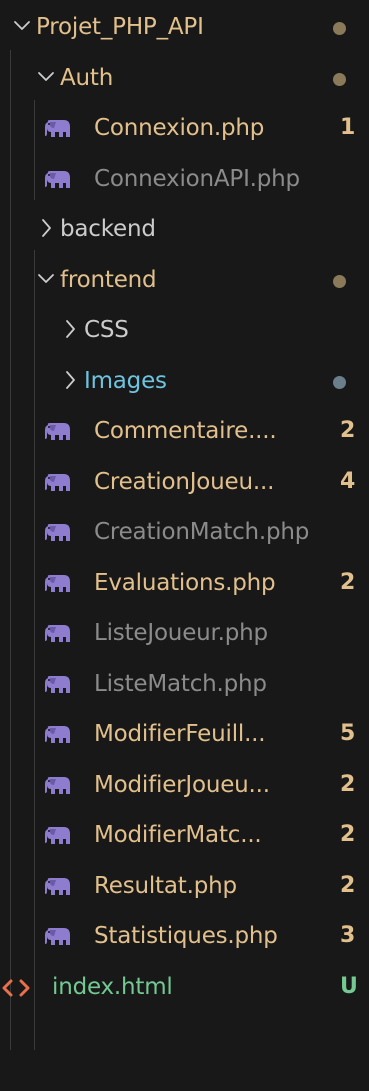 The image size is (369, 1091). What do you see at coordinates (202, 532) in the screenshot?
I see `file-label: CreationMatch.php` at bounding box center [202, 532].